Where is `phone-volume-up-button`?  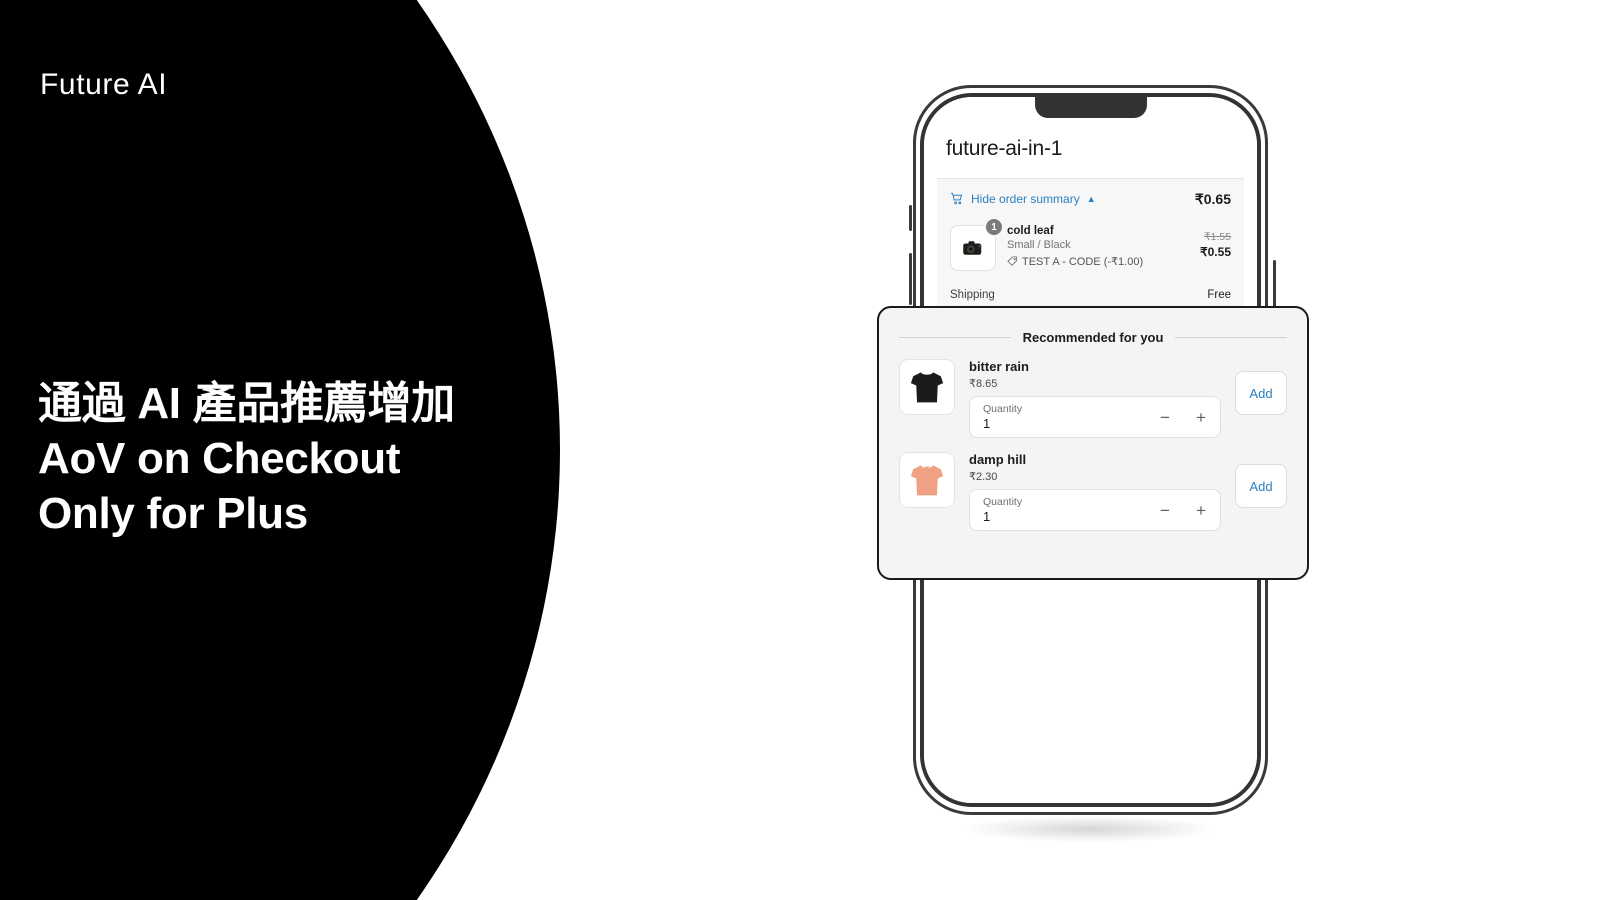
phone-volume-up-button is located at coordinates (910, 279).